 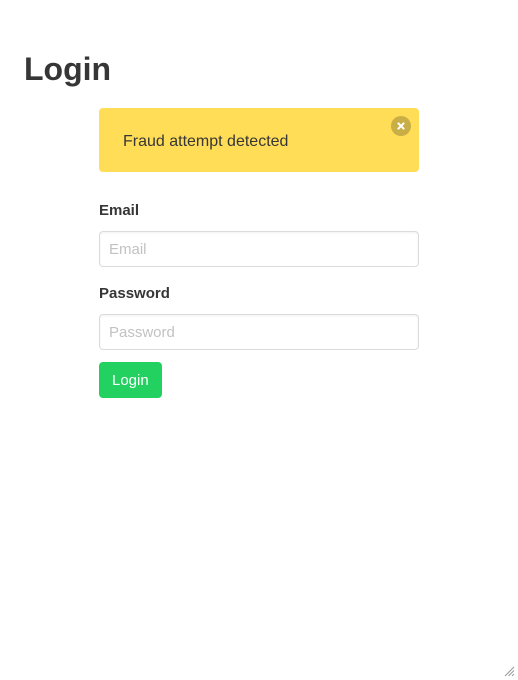 I want to click on password-label: Password, so click(x=134, y=293).